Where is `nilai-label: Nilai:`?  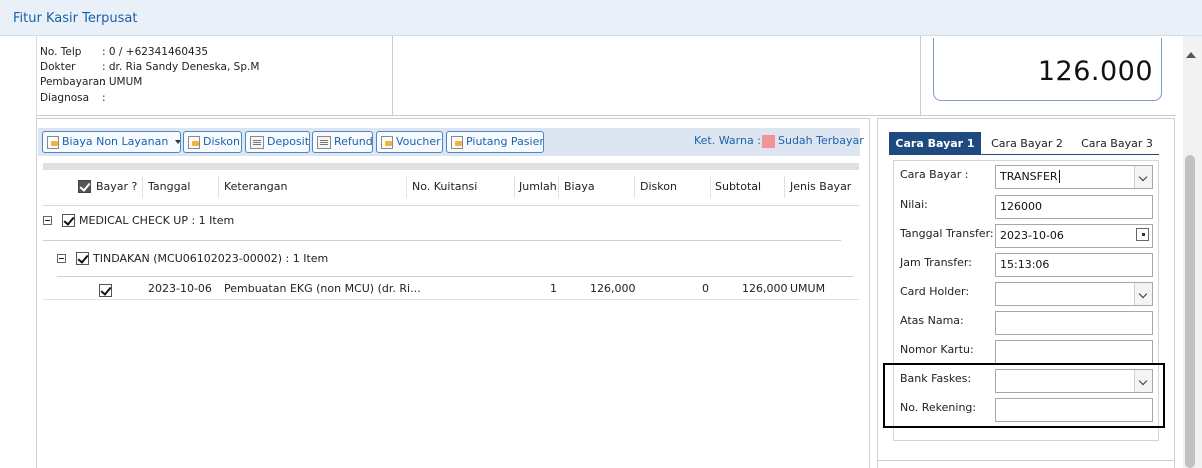 nilai-label: Nilai: is located at coordinates (914, 204).